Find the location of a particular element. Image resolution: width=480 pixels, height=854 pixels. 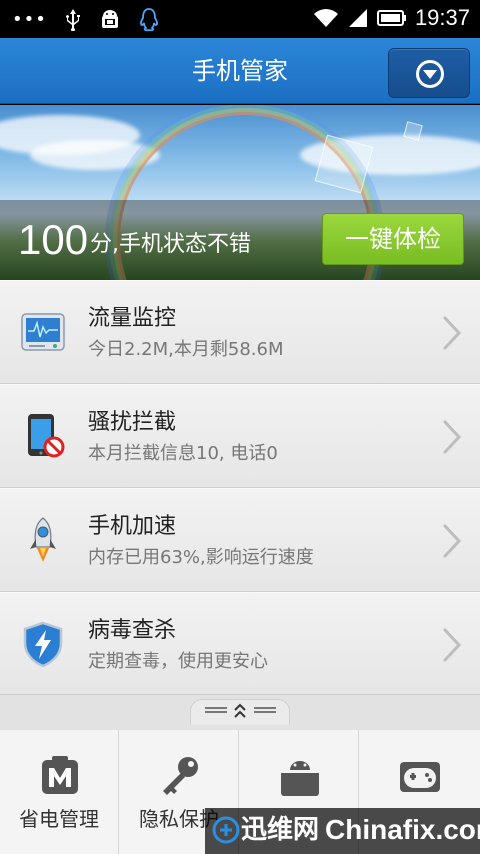

list-item-title: 骚扰拦截 is located at coordinates (132, 422).